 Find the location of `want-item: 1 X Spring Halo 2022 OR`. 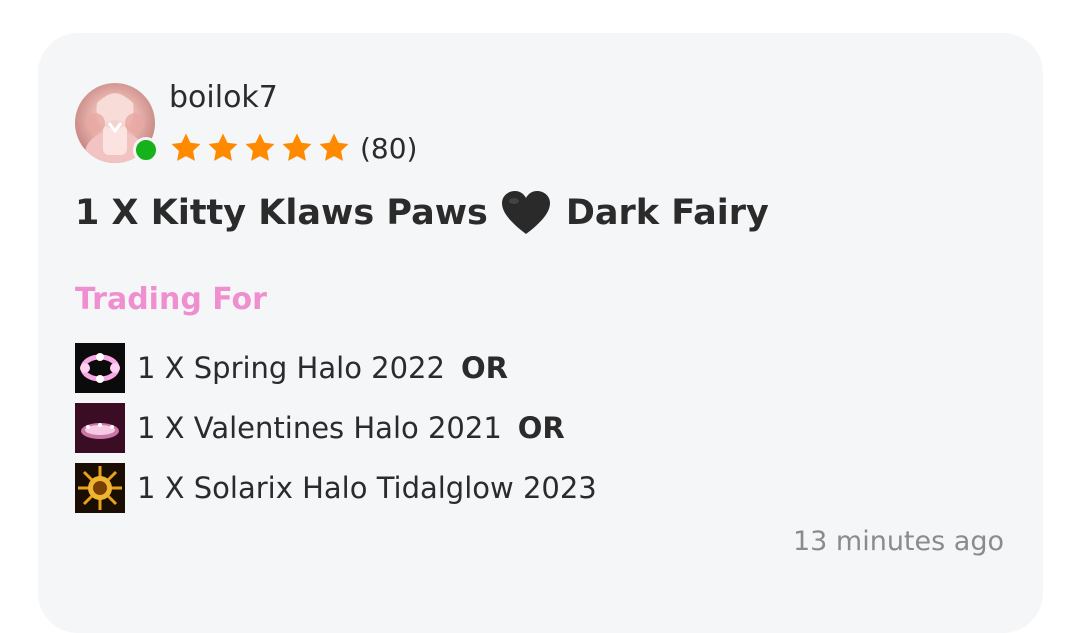

want-item: 1 X Spring Halo 2022 OR is located at coordinates (291, 368).